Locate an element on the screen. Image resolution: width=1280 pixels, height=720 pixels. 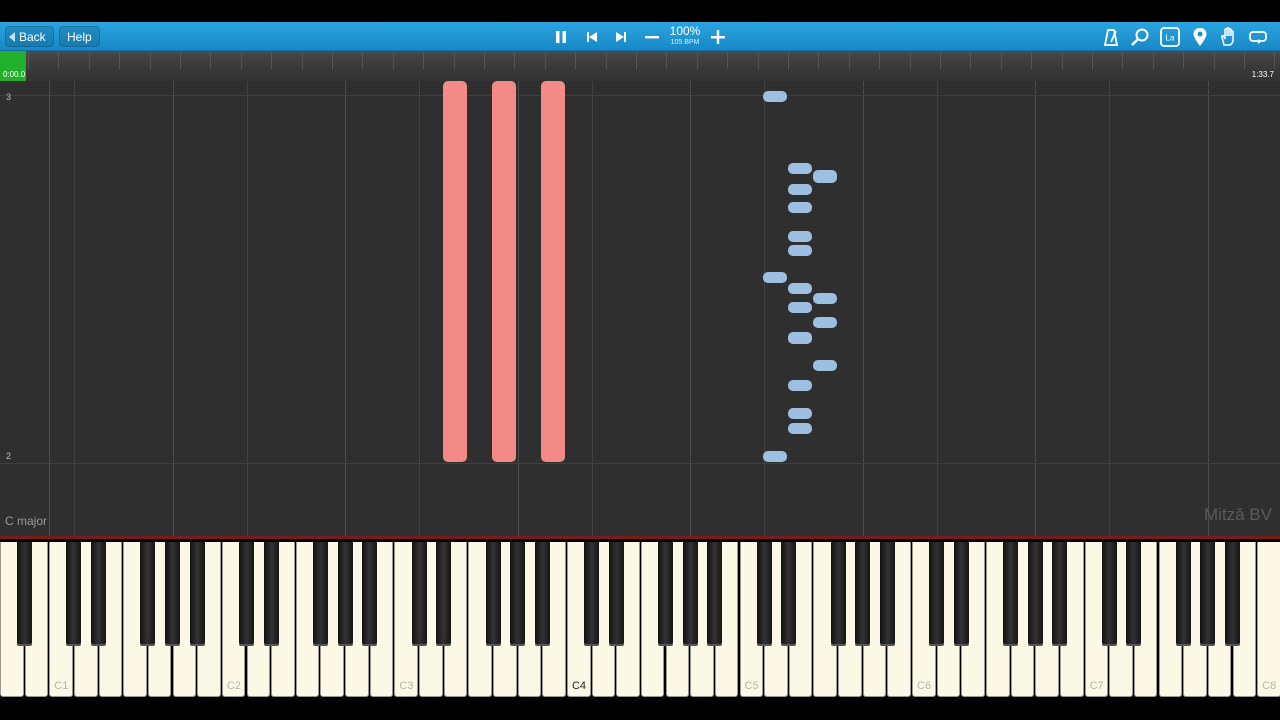
metronome-button is located at coordinates (1111, 36).